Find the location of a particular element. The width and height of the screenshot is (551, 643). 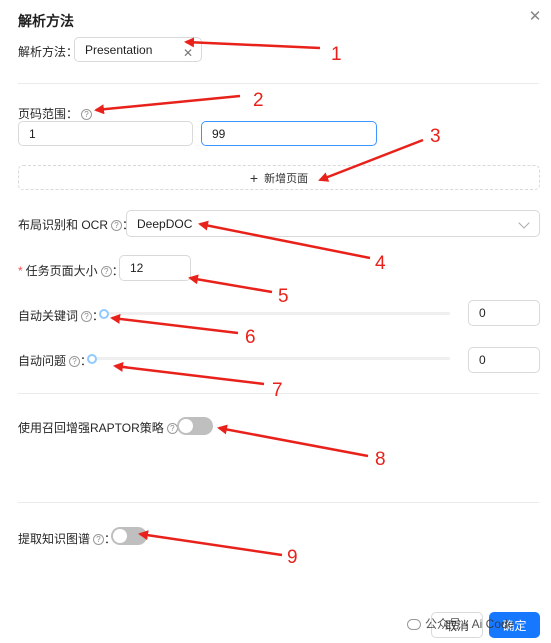

annotation-1: 1 is located at coordinates (336, 54).